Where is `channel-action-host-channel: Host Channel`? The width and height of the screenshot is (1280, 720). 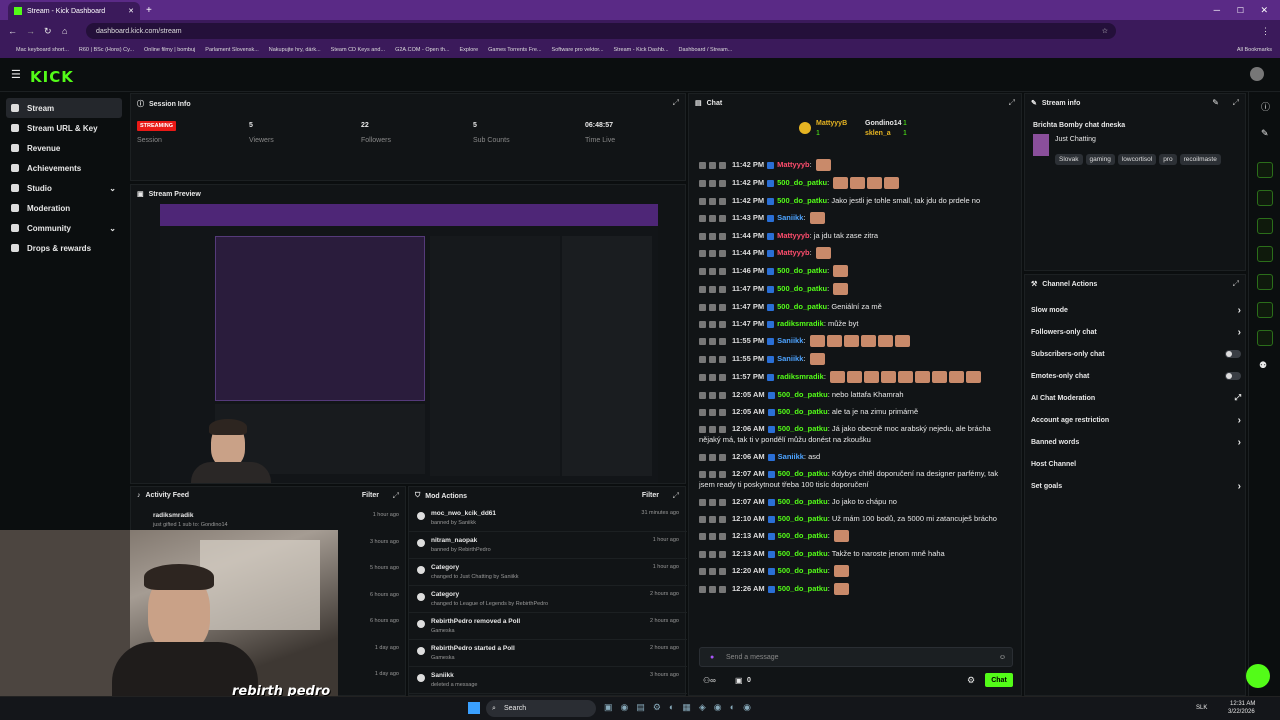 channel-action-host-channel: Host Channel is located at coordinates (1136, 464).